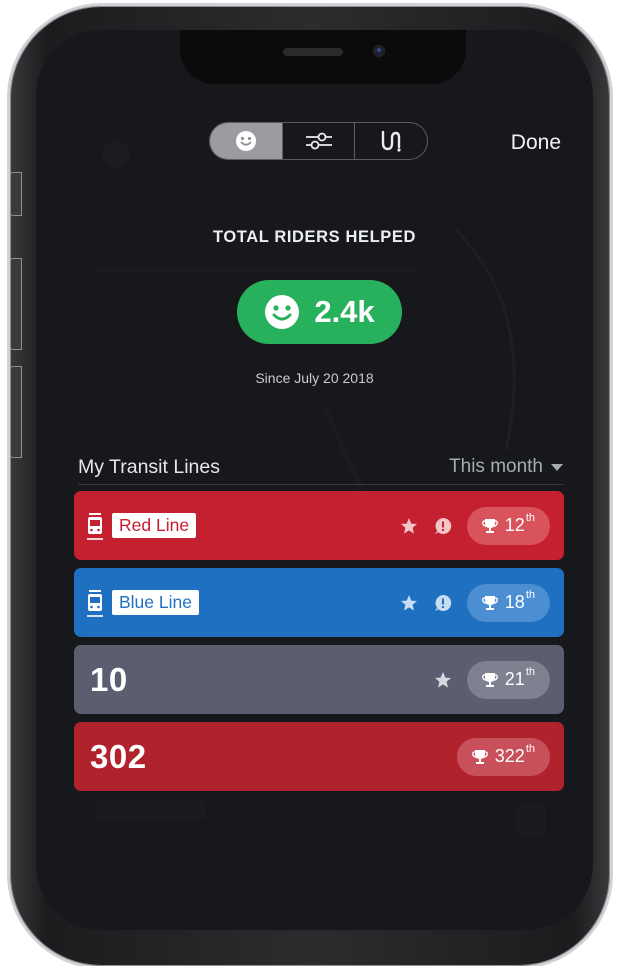 The image size is (617, 966). What do you see at coordinates (16, 194) in the screenshot?
I see `mute-switch` at bounding box center [16, 194].